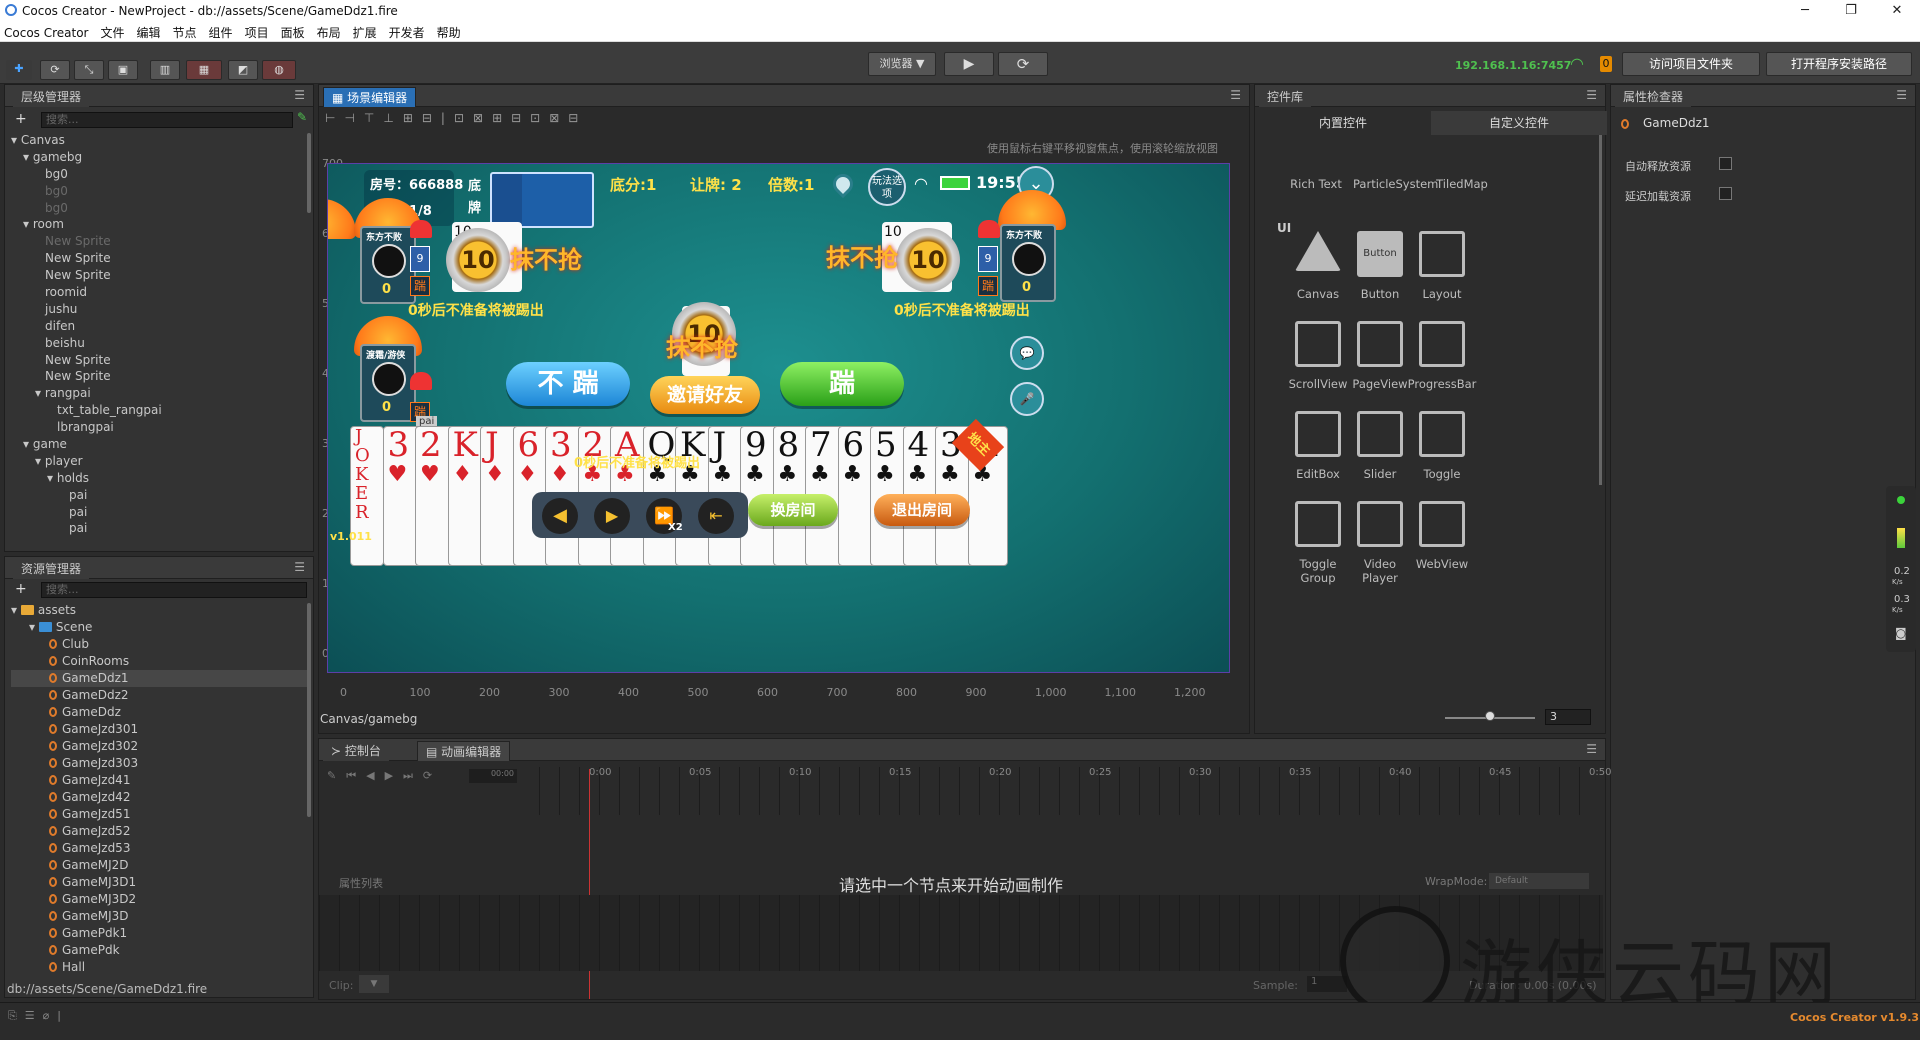 This screenshot has width=1920, height=1040. What do you see at coordinates (309, 173) in the screenshot?
I see `hierarchy-scrollbar` at bounding box center [309, 173].